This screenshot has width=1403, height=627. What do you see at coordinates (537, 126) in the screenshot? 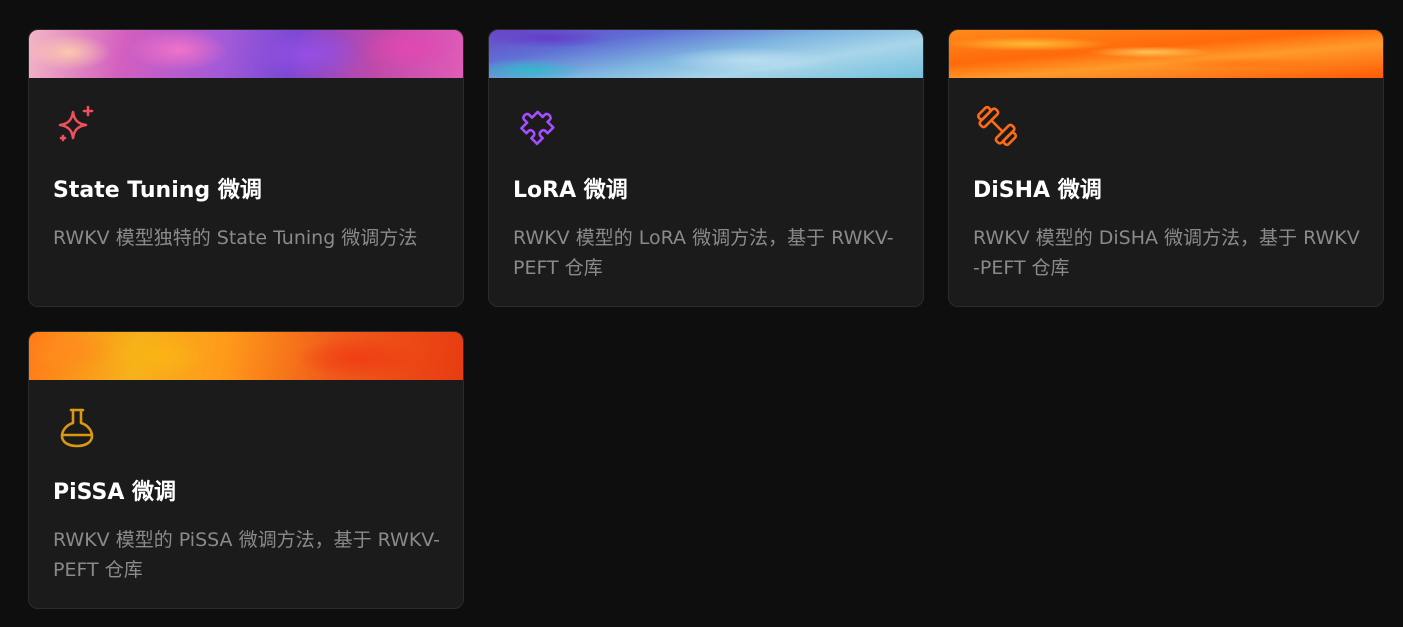
I see `puzzle-icon` at bounding box center [537, 126].